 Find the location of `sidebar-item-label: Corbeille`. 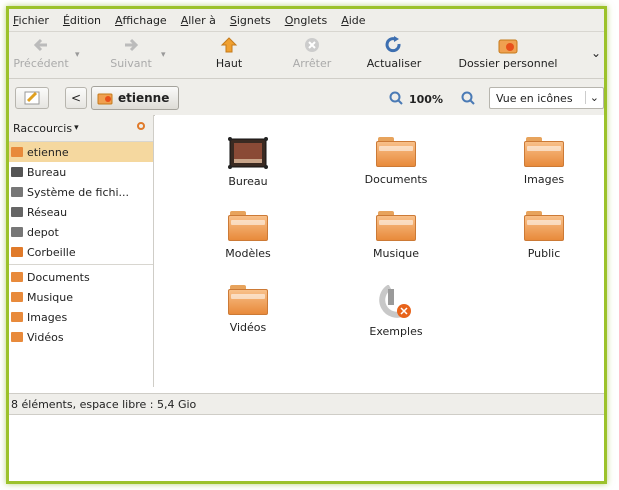

sidebar-item-label: Corbeille is located at coordinates (51, 252).